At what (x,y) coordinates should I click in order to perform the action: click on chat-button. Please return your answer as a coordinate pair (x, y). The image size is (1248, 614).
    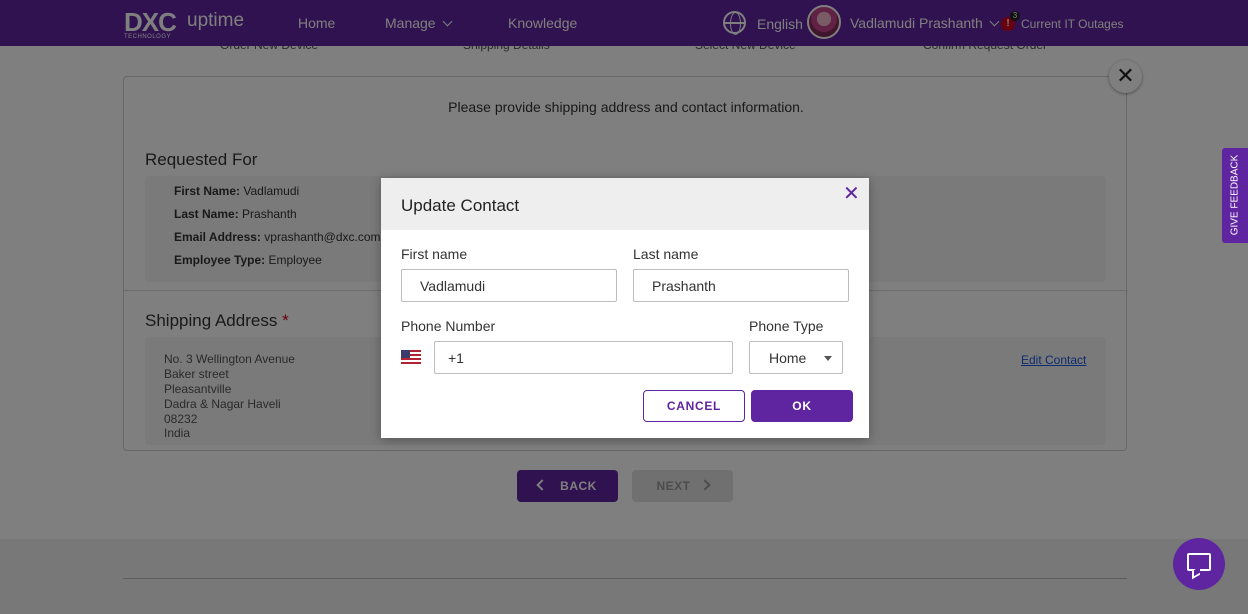
    Looking at the image, I should click on (1199, 564).